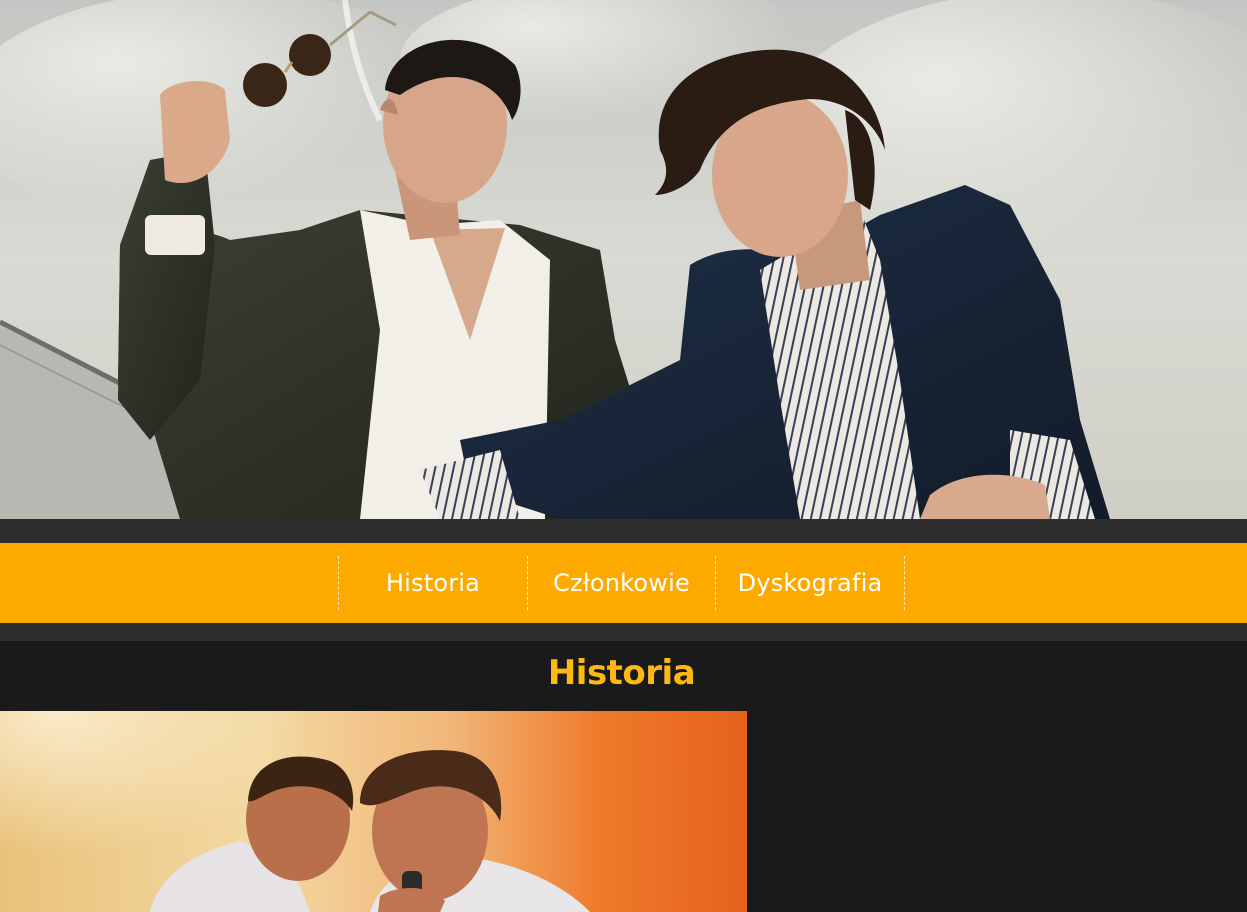 The width and height of the screenshot is (1247, 912). Describe the element at coordinates (621, 673) in the screenshot. I see `section-title: Historia` at that location.